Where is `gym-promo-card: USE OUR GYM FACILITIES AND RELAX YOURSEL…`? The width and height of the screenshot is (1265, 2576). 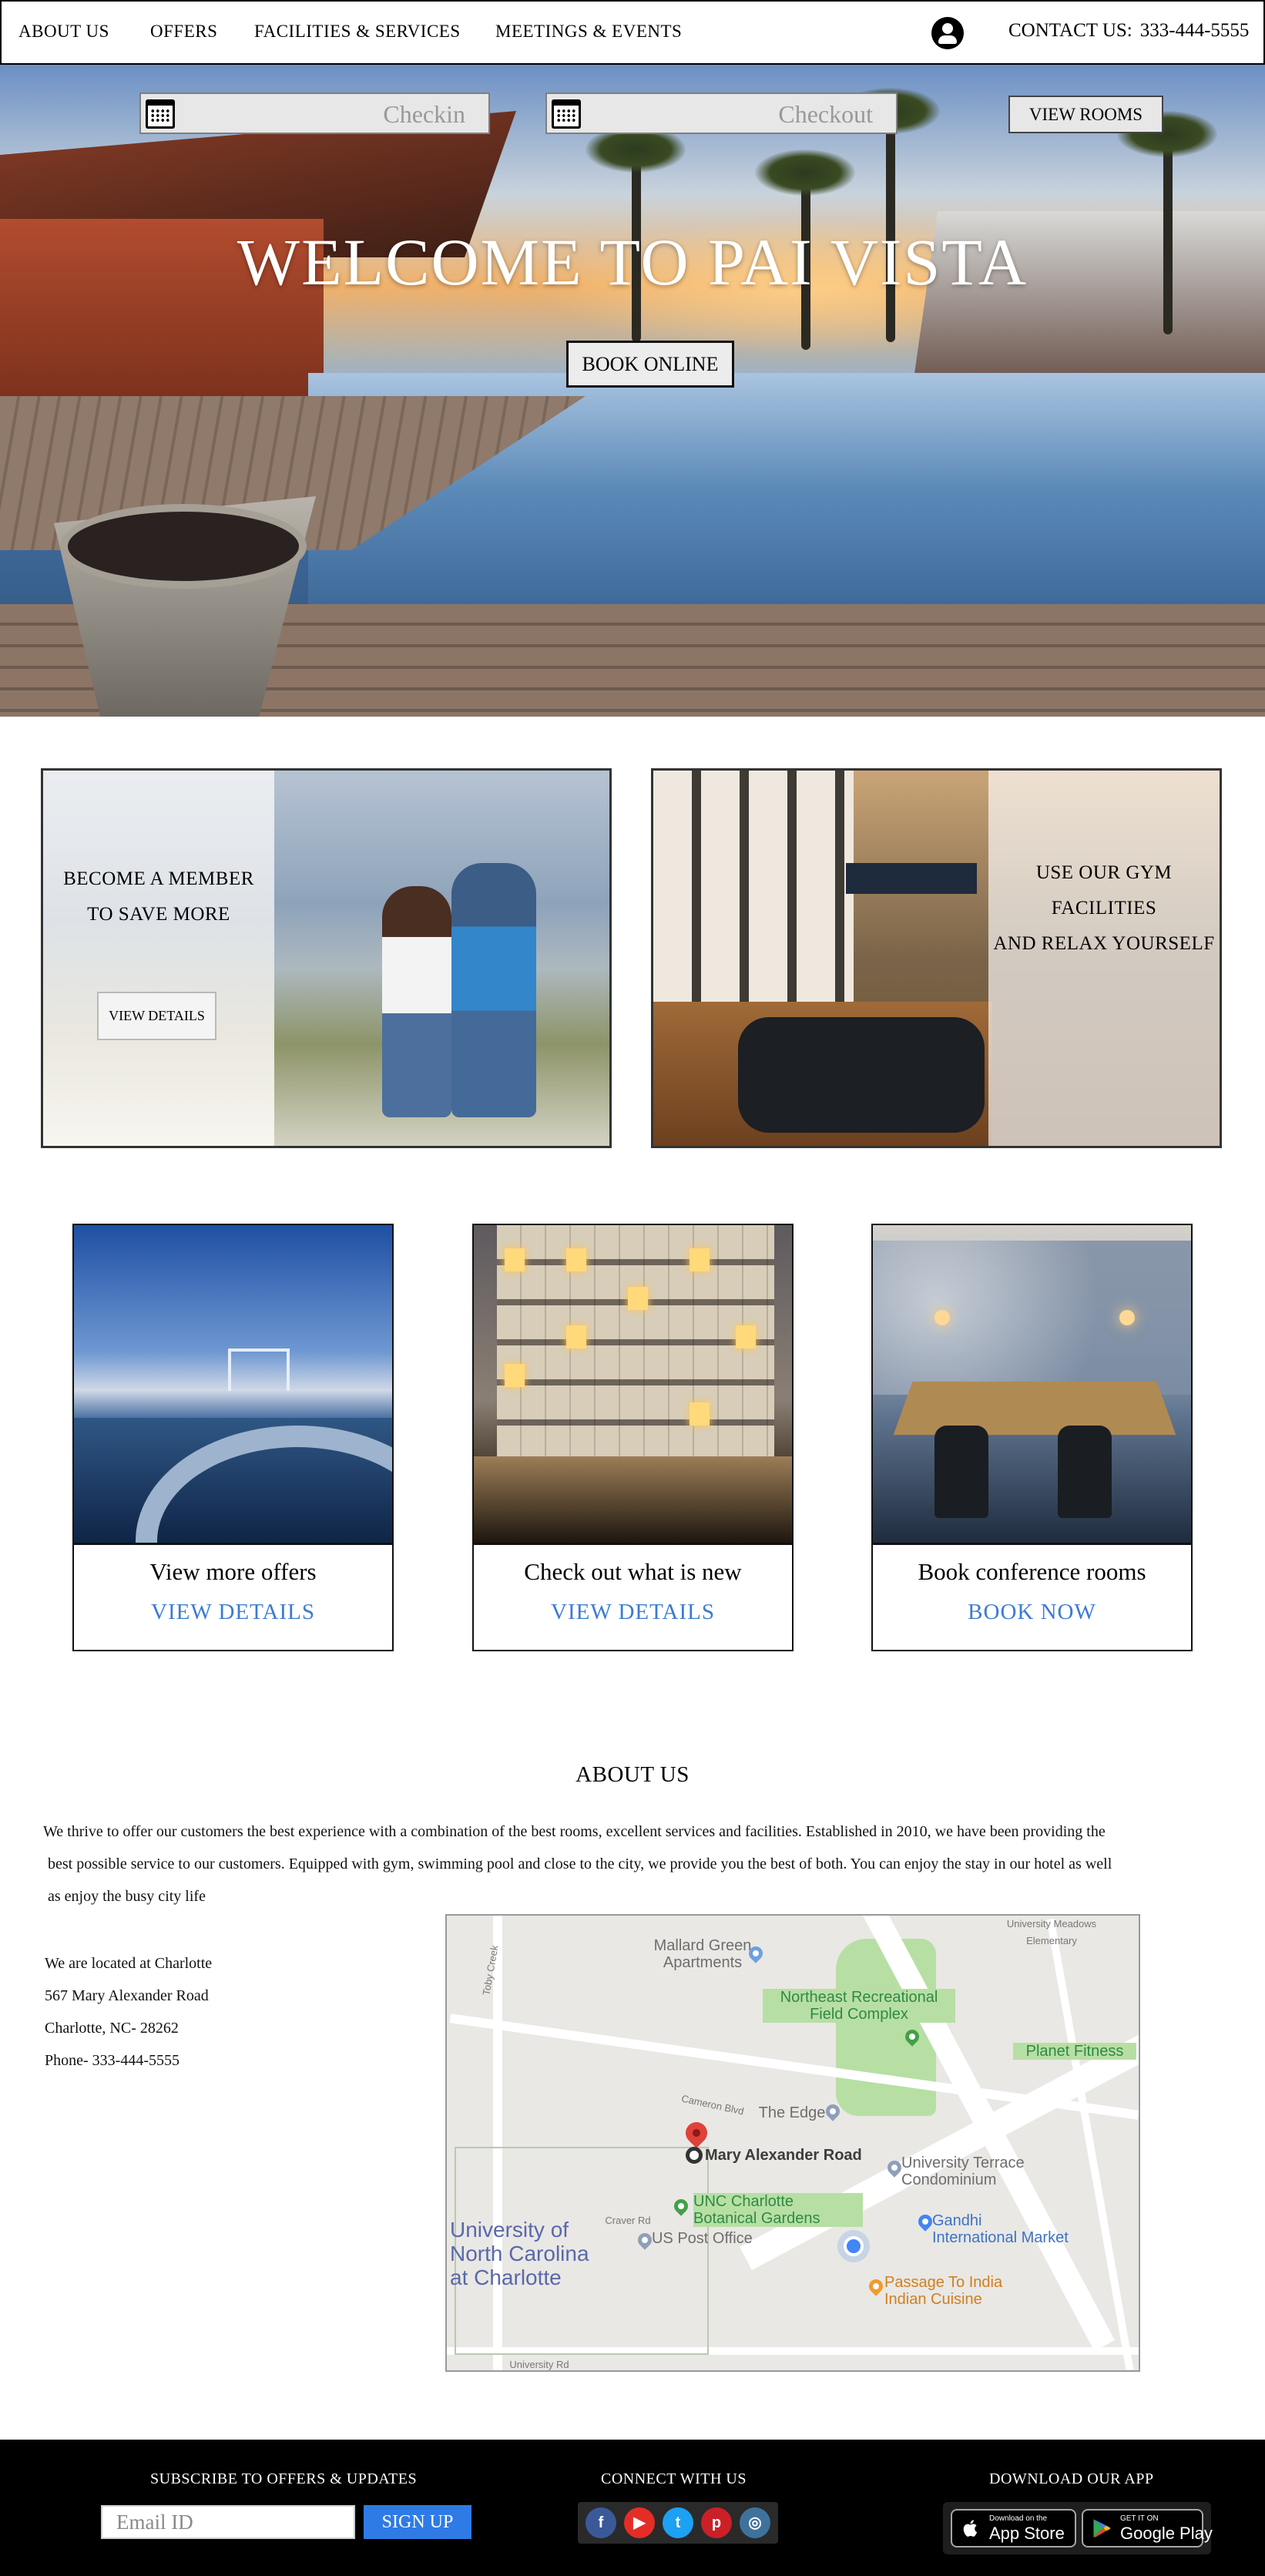 gym-promo-card: USE OUR GYM FACILITIES AND RELAX YOURSEL… is located at coordinates (936, 958).